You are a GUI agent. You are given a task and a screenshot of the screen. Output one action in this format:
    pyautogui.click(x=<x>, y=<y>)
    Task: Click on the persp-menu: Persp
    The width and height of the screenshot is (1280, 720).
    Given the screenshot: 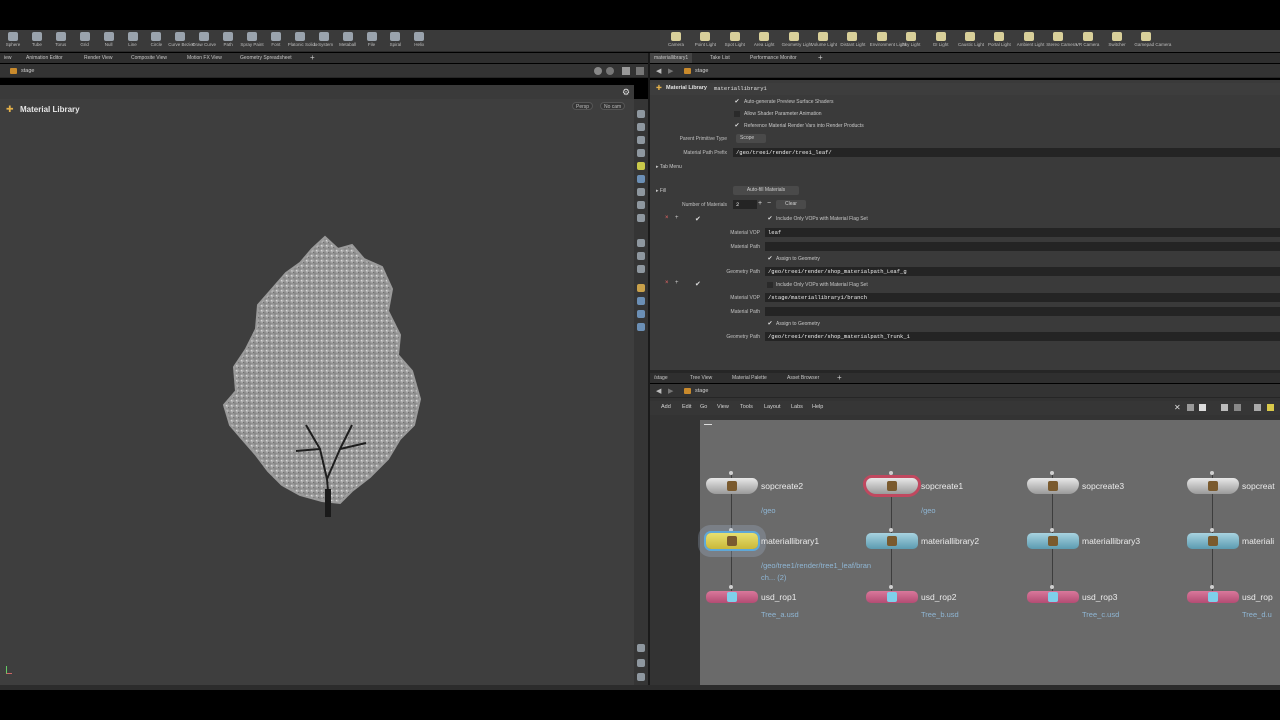 What is the action you would take?
    pyautogui.click(x=583, y=106)
    